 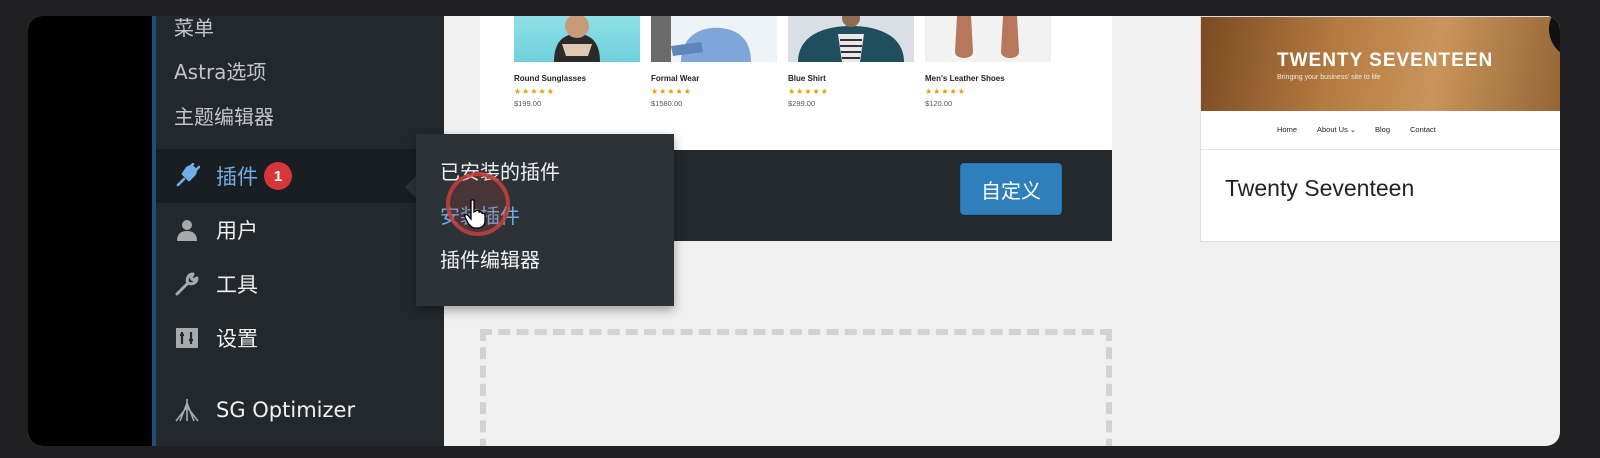 What do you see at coordinates (1011, 189) in the screenshot?
I see `customize-button: 自定义` at bounding box center [1011, 189].